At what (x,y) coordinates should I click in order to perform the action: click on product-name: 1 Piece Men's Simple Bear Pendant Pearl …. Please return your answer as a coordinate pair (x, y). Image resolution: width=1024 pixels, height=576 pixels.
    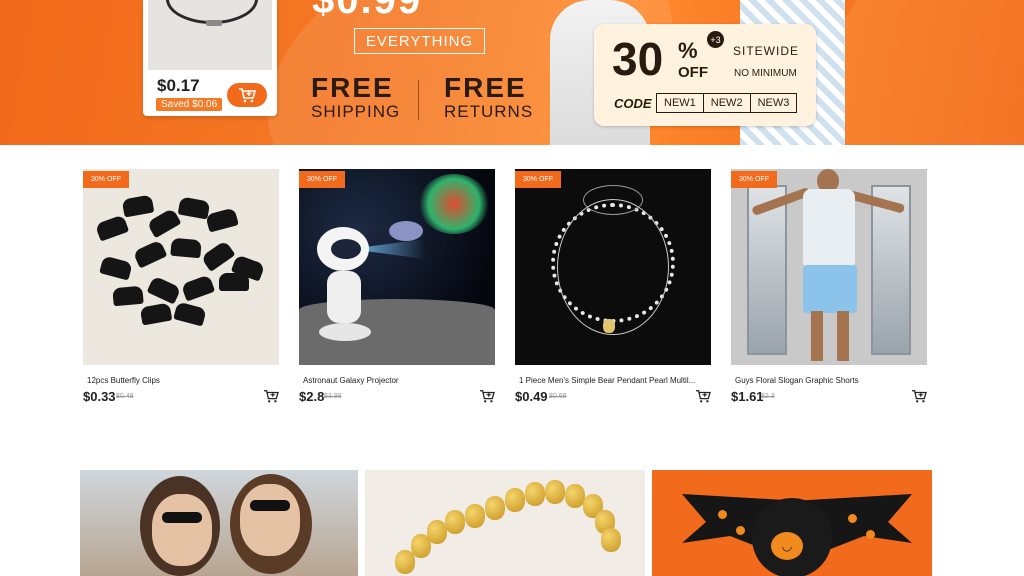
    Looking at the image, I should click on (611, 380).